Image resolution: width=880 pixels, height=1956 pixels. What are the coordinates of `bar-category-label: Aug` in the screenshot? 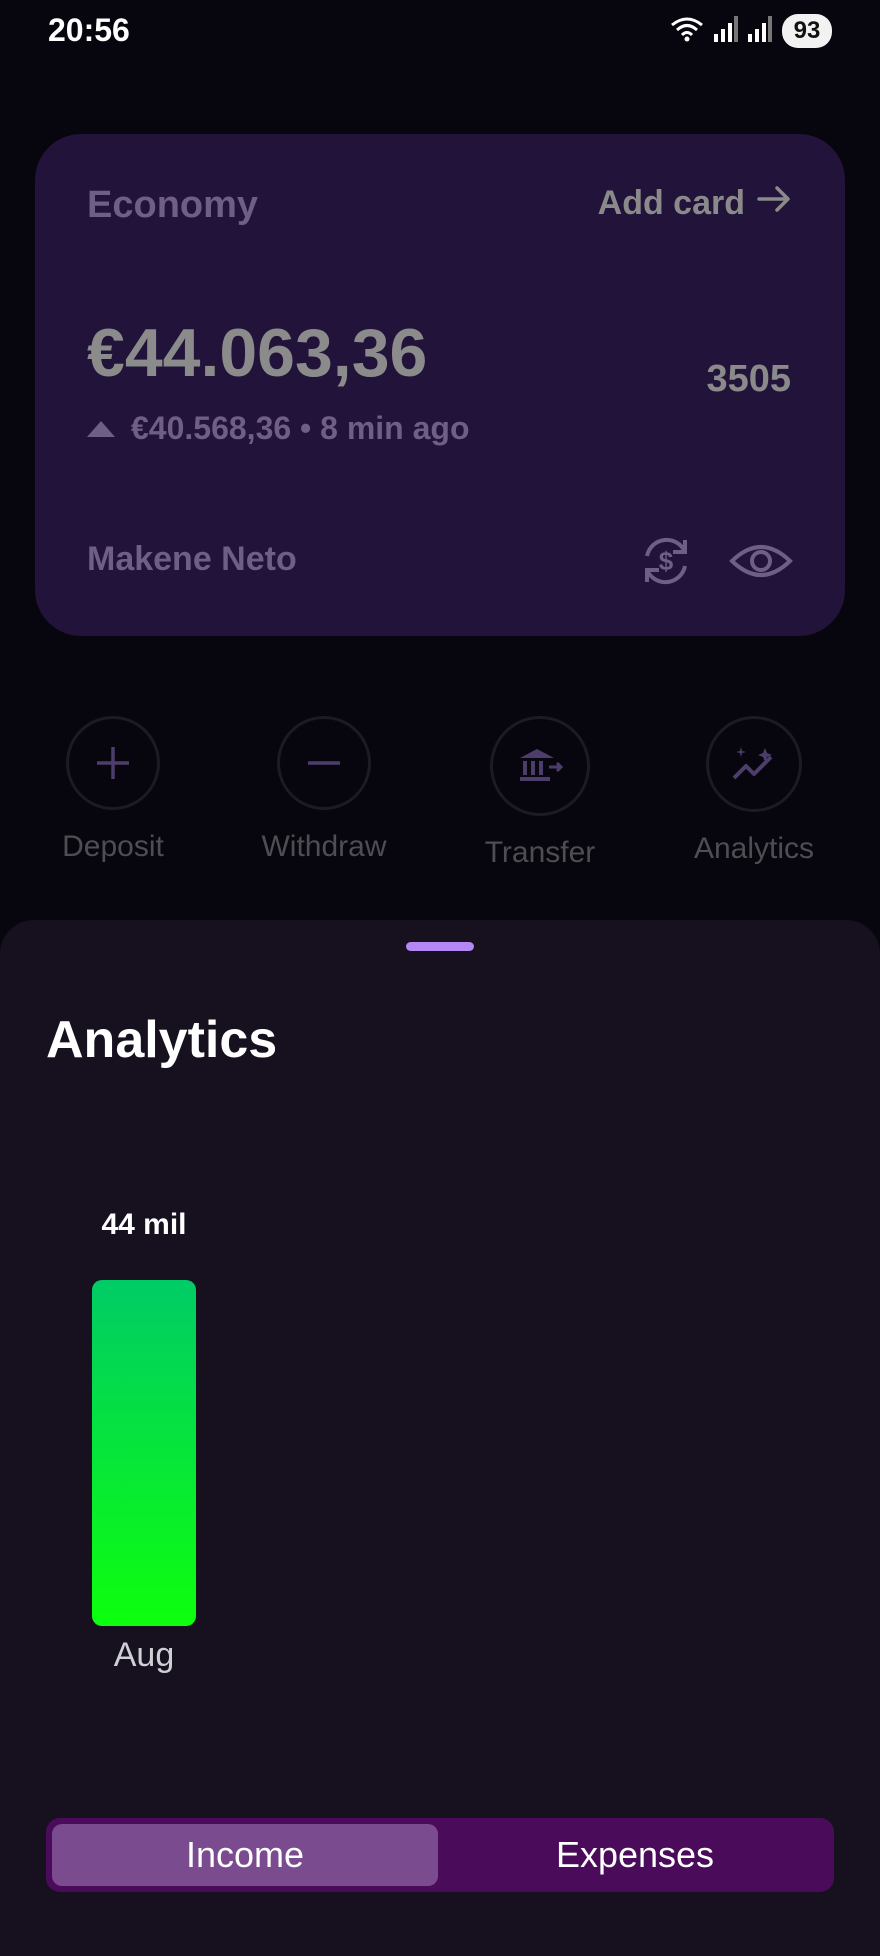 It's located at (144, 1655).